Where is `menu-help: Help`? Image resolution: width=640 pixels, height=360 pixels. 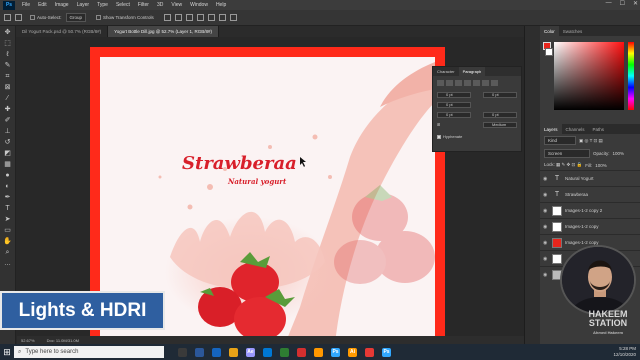 menu-help: Help is located at coordinates (221, 5).